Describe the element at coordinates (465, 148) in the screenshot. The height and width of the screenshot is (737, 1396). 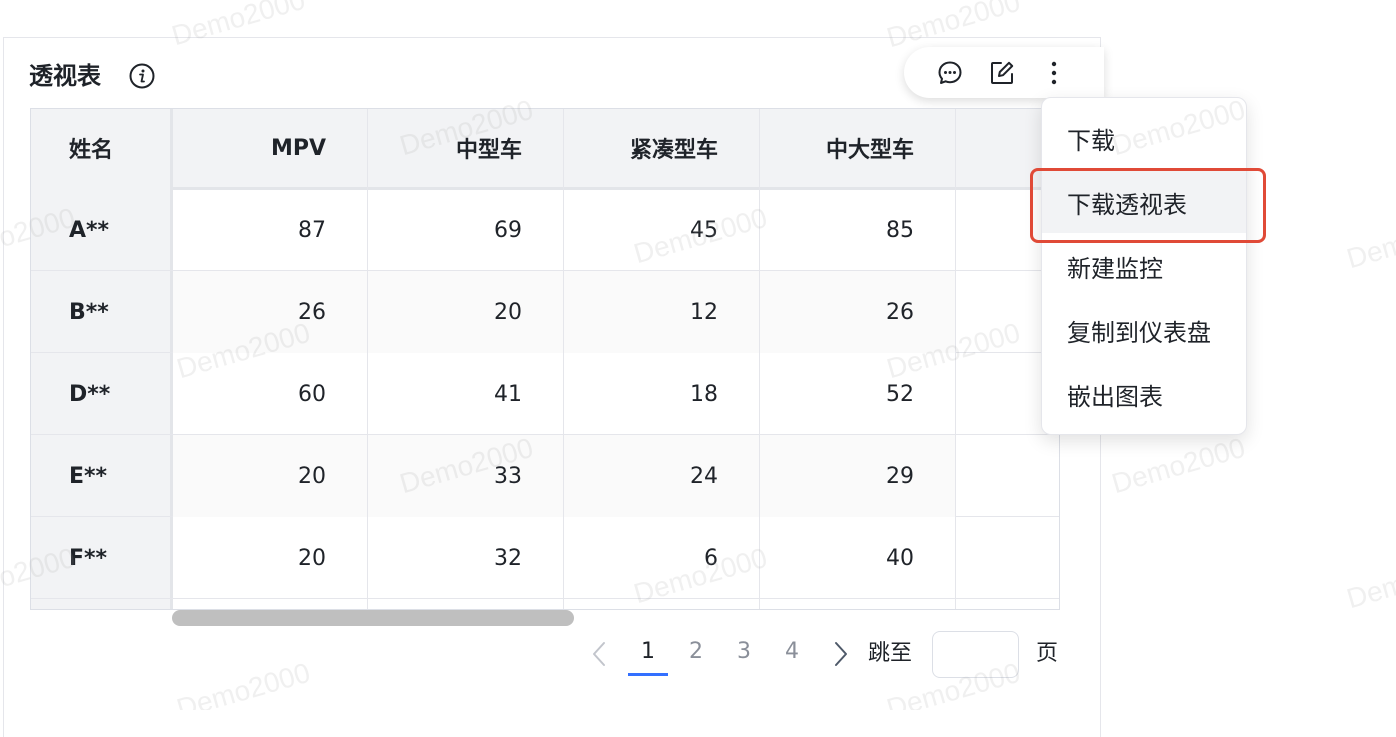
I see `column-header-midsize: 中型车` at that location.